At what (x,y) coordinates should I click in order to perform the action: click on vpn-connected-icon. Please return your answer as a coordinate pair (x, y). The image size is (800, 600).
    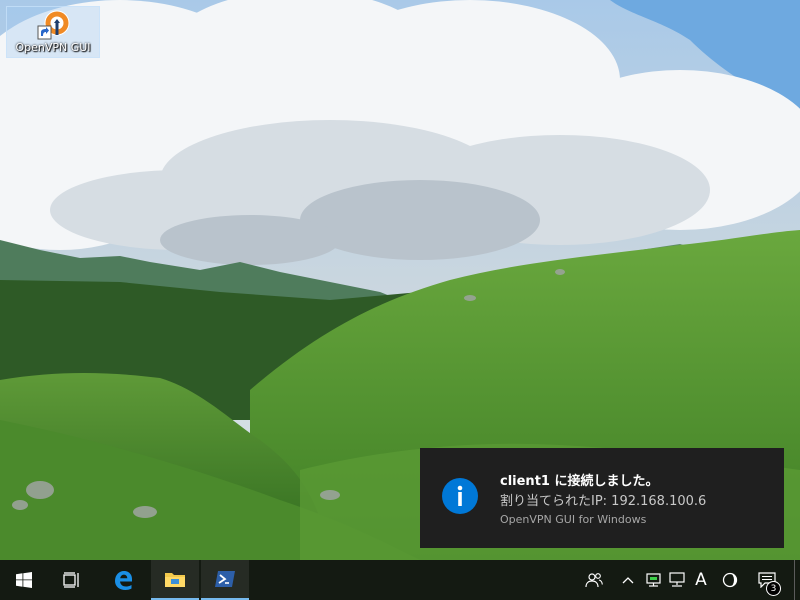
    Looking at the image, I should click on (653, 580).